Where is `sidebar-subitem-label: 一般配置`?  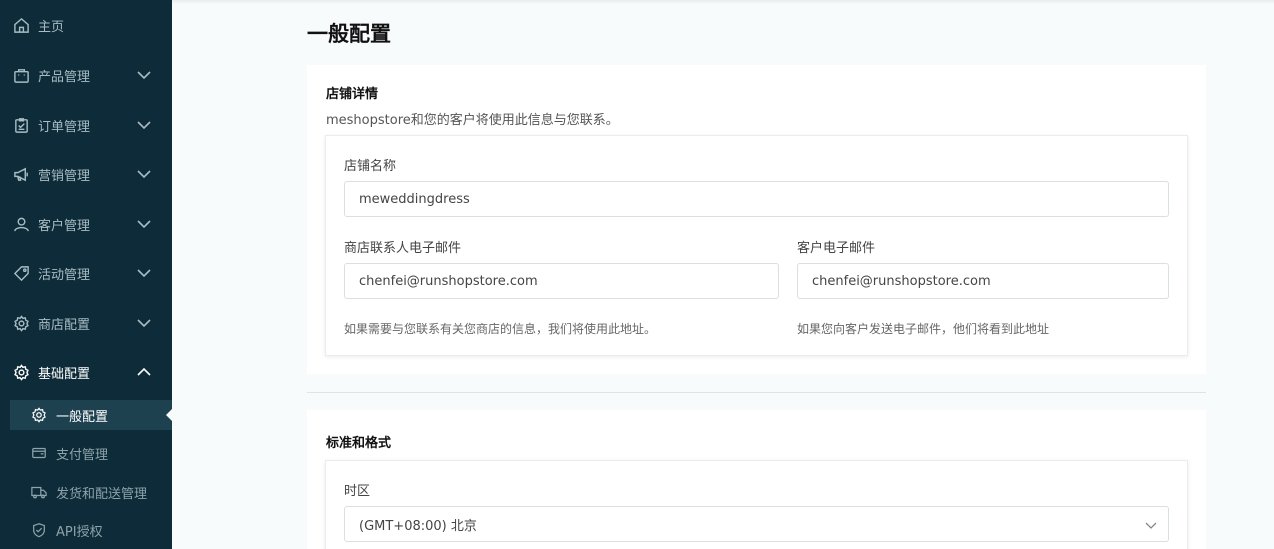 sidebar-subitem-label: 一般配置 is located at coordinates (82, 417).